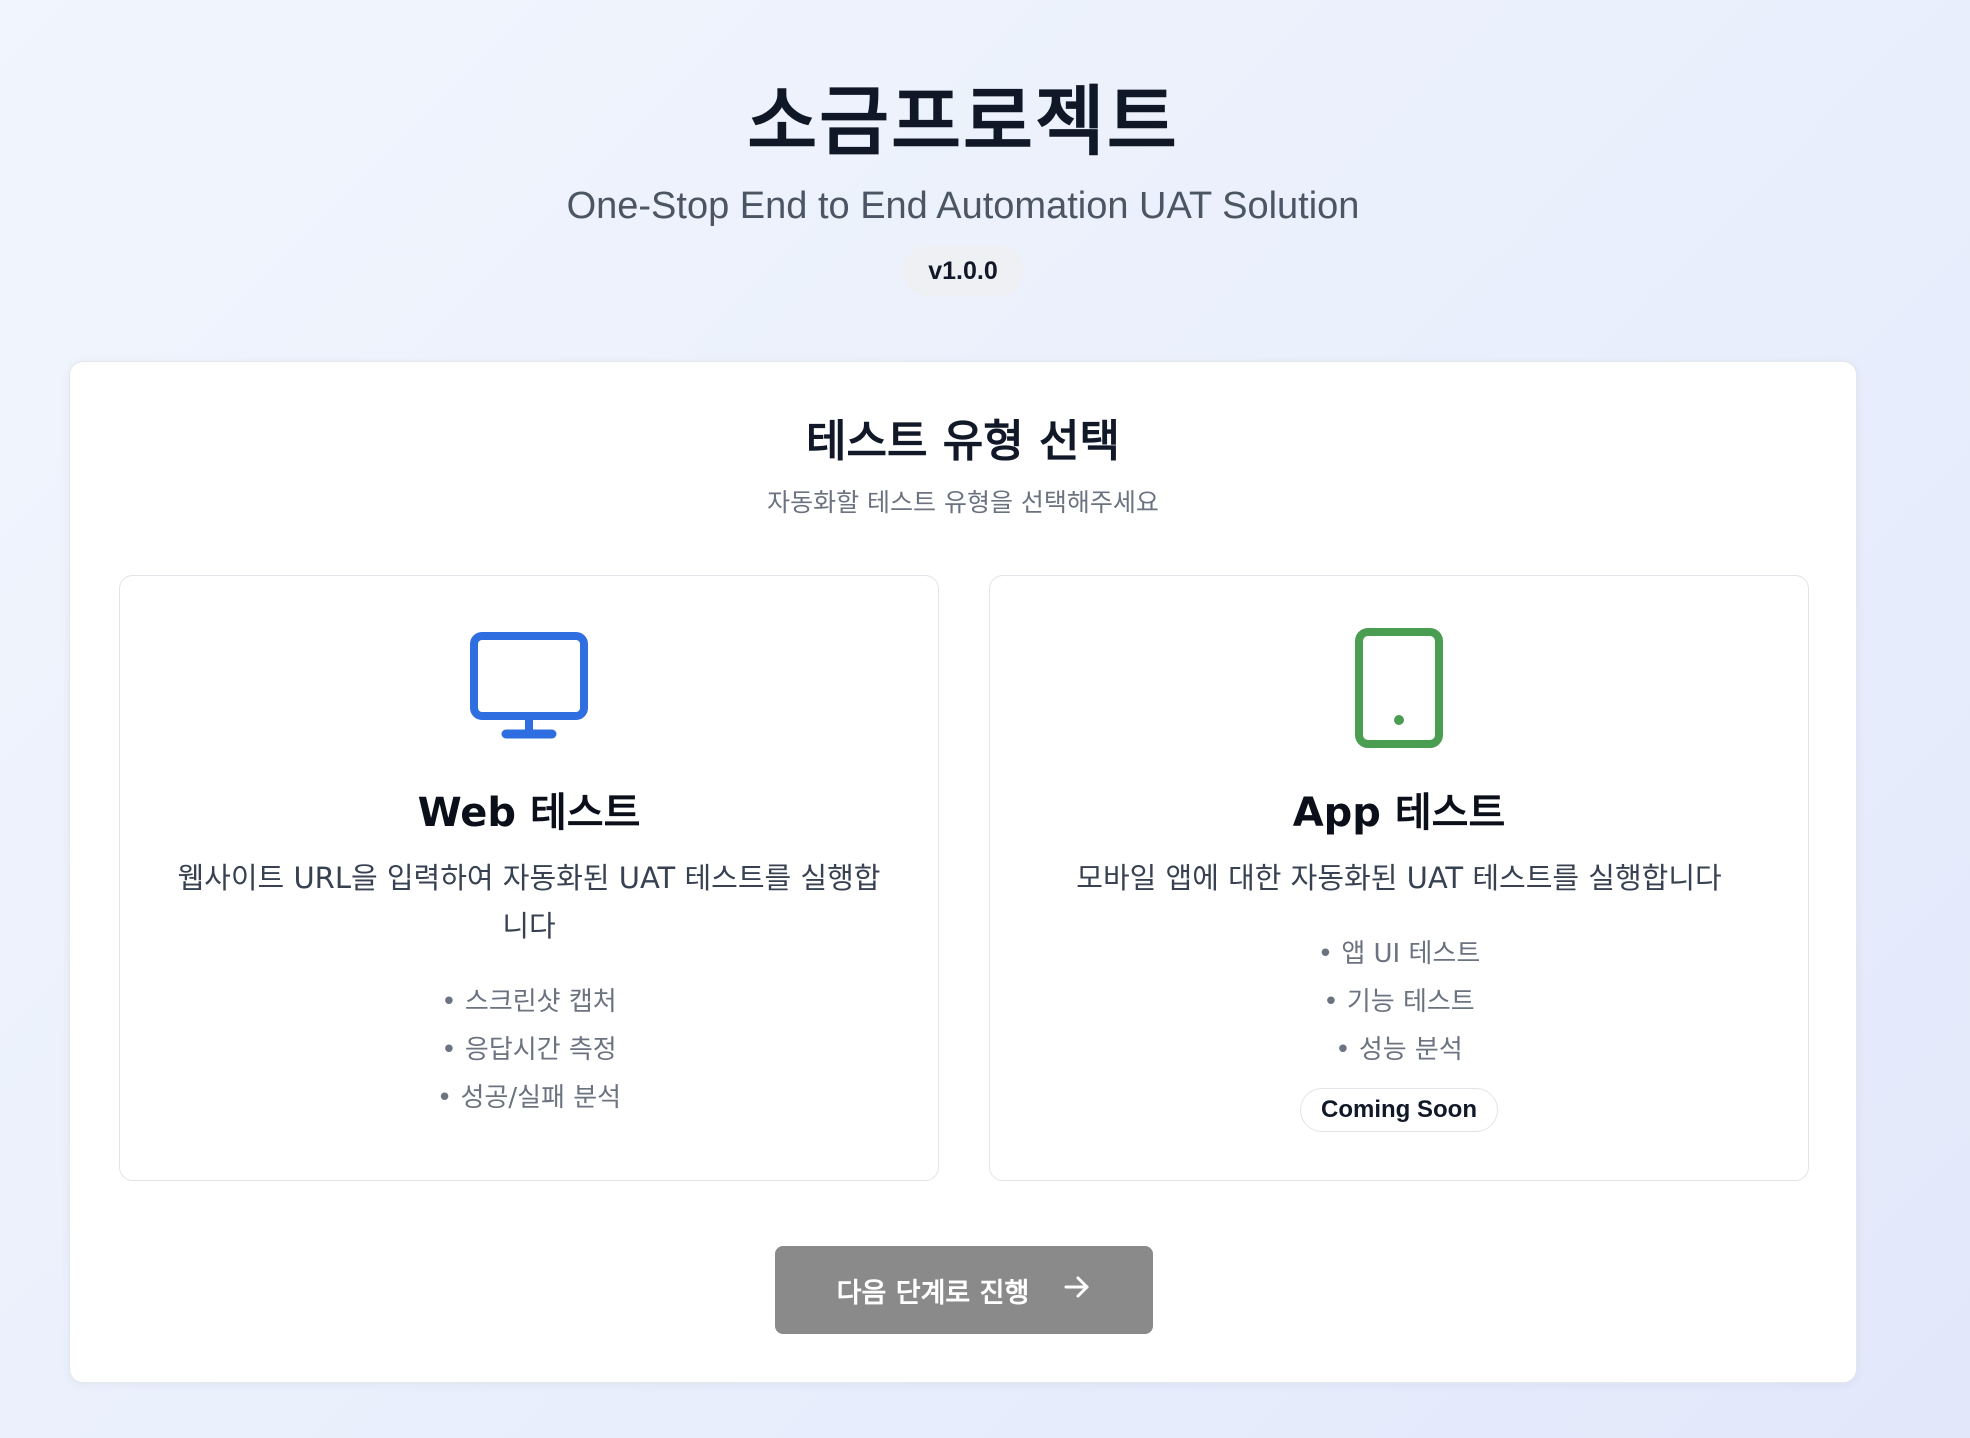 This screenshot has width=1970, height=1438. What do you see at coordinates (963, 441) in the screenshot?
I see `panel-title: 테스트 유형 선택` at bounding box center [963, 441].